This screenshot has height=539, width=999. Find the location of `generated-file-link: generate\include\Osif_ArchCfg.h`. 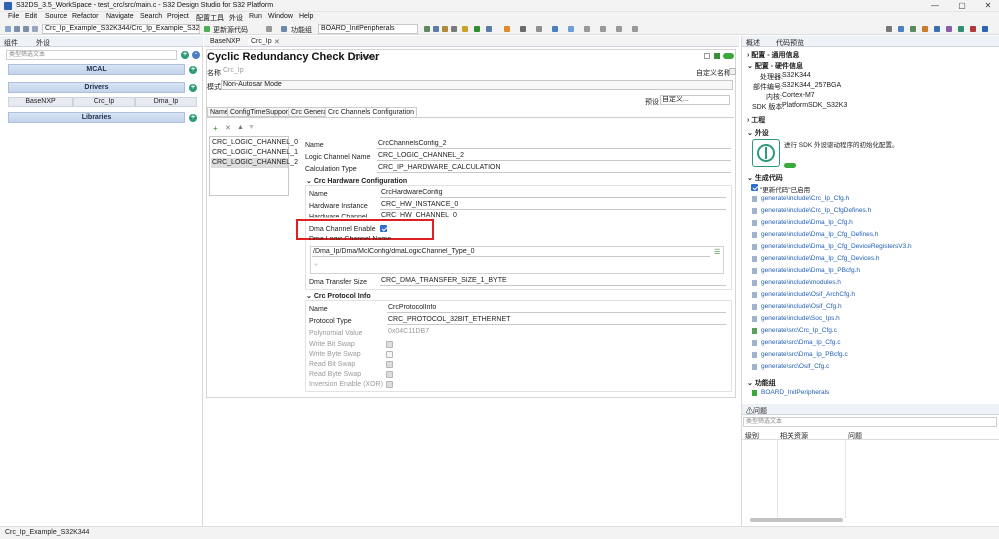

generated-file-link: generate\include\Osif_ArchCfg.h is located at coordinates (803, 294).